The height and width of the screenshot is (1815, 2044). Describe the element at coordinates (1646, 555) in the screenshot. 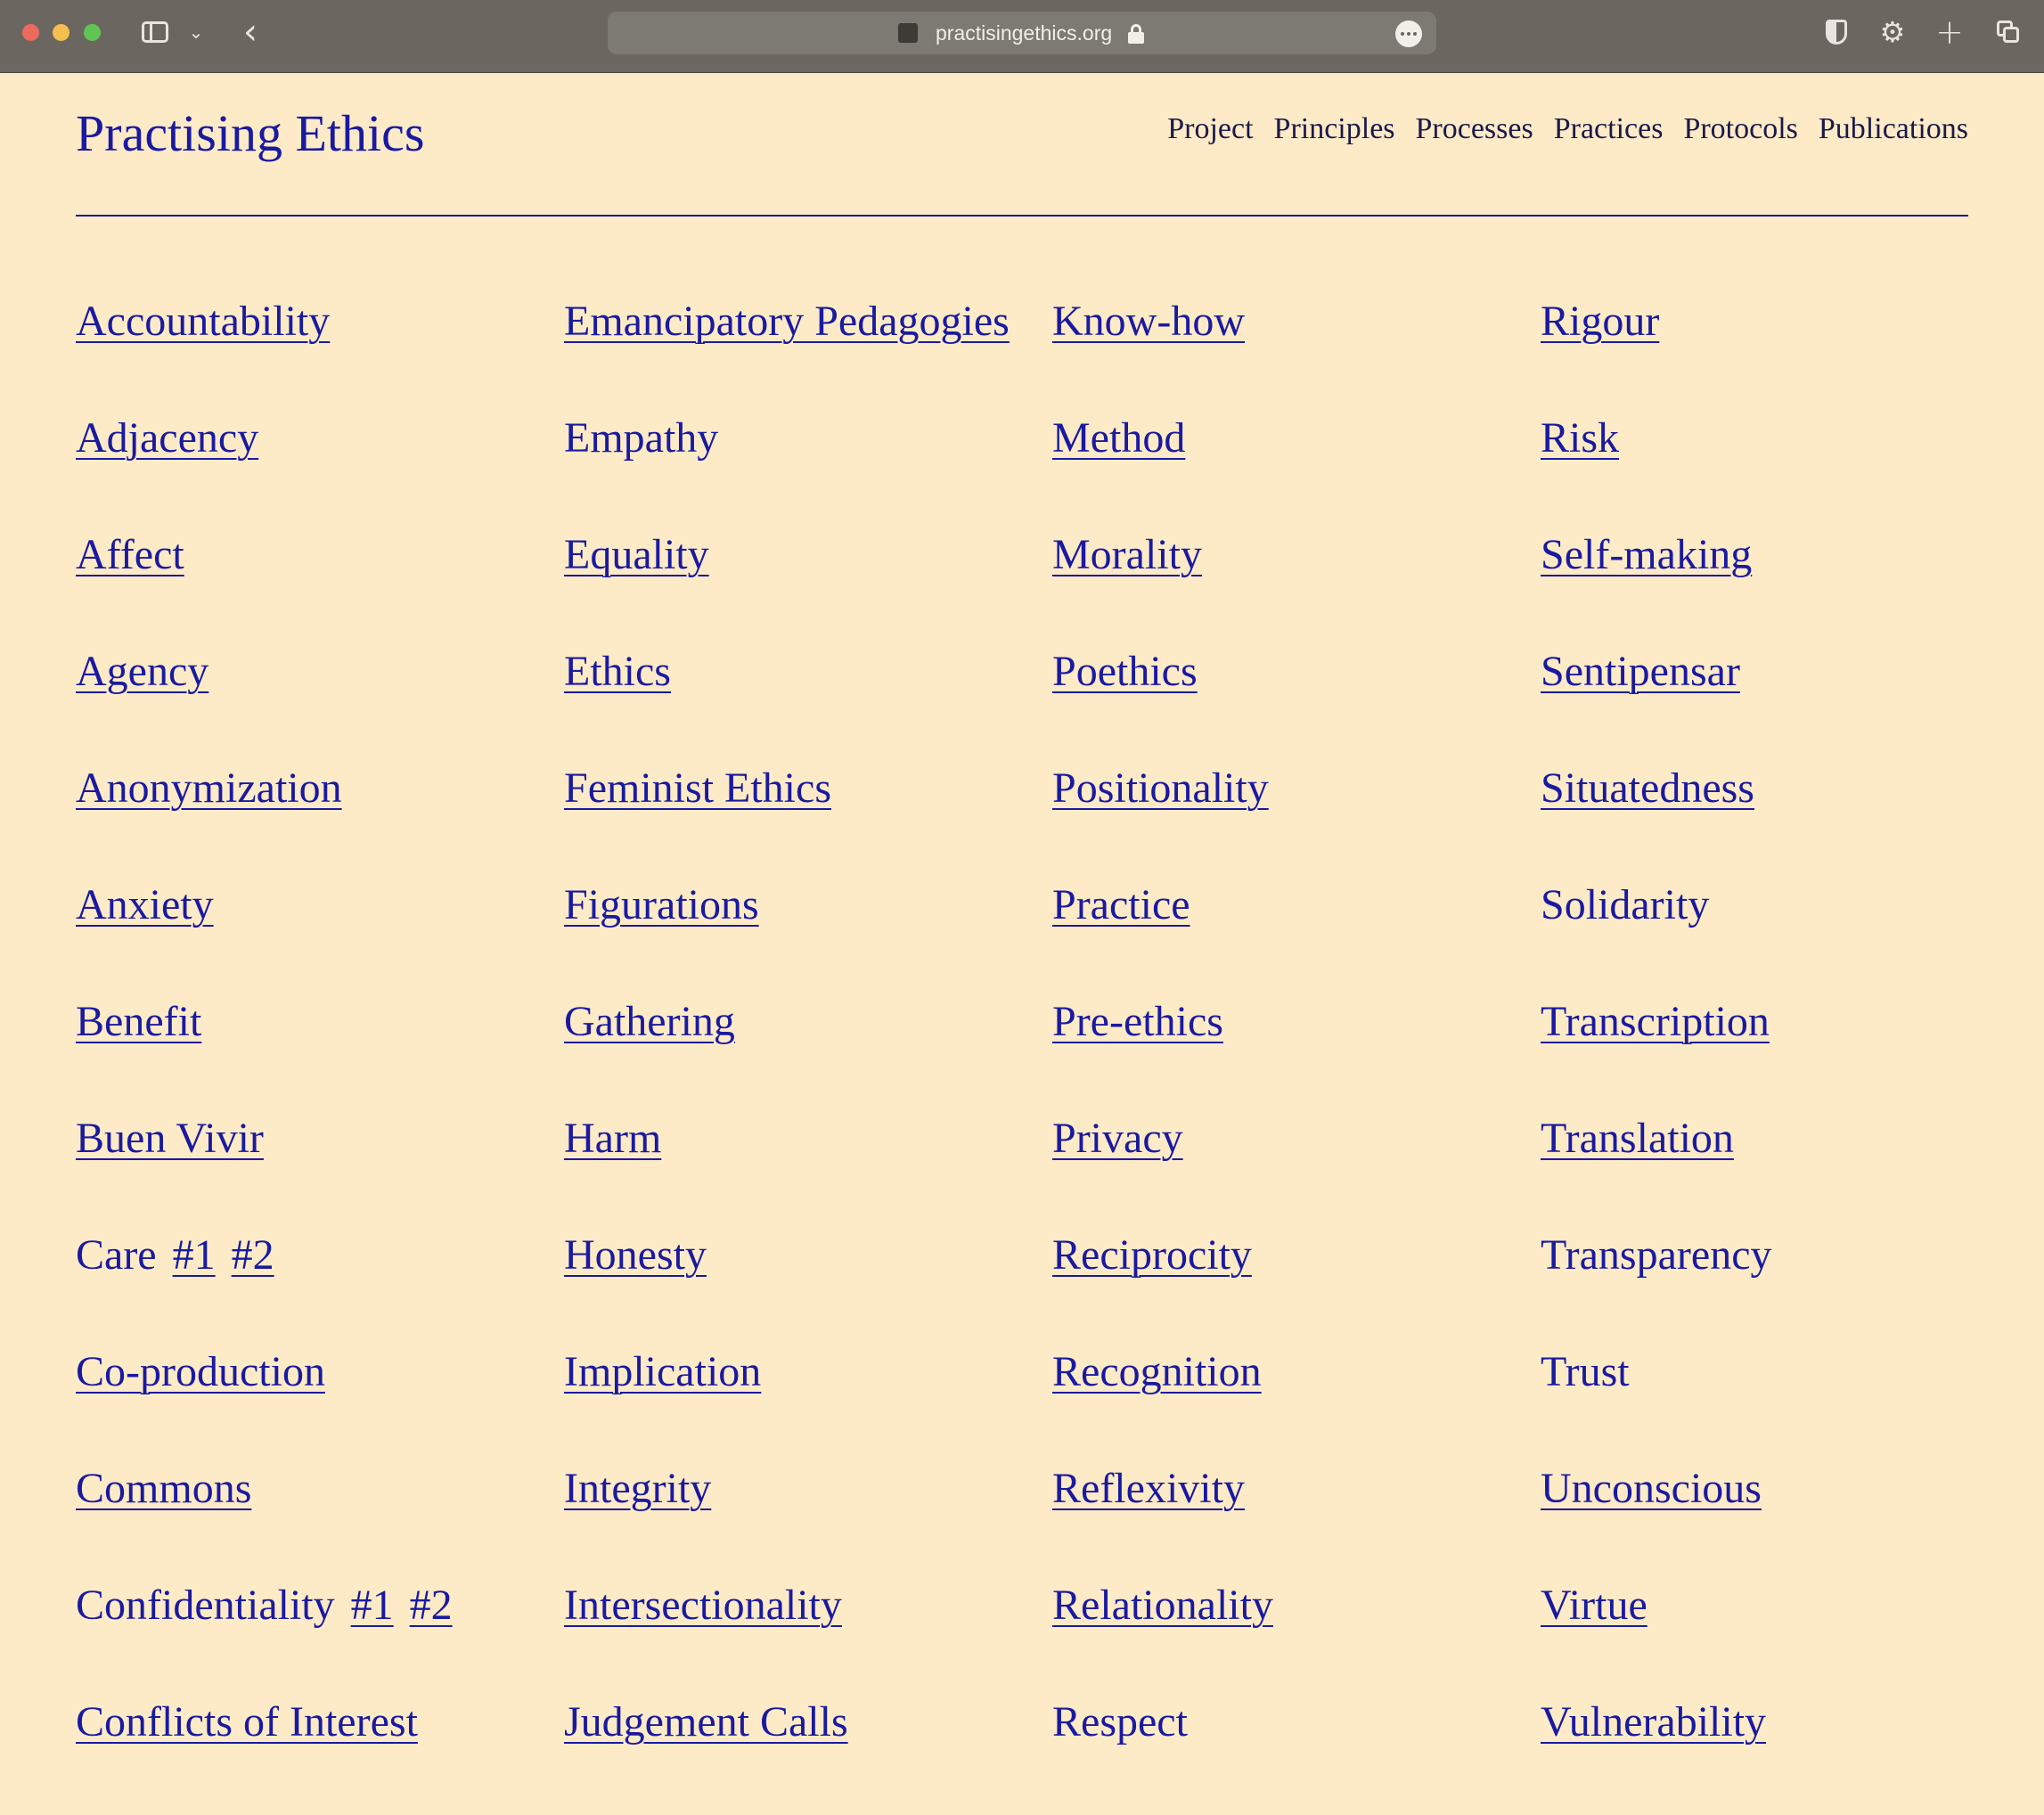

I see `glossary-link: Self-making` at that location.